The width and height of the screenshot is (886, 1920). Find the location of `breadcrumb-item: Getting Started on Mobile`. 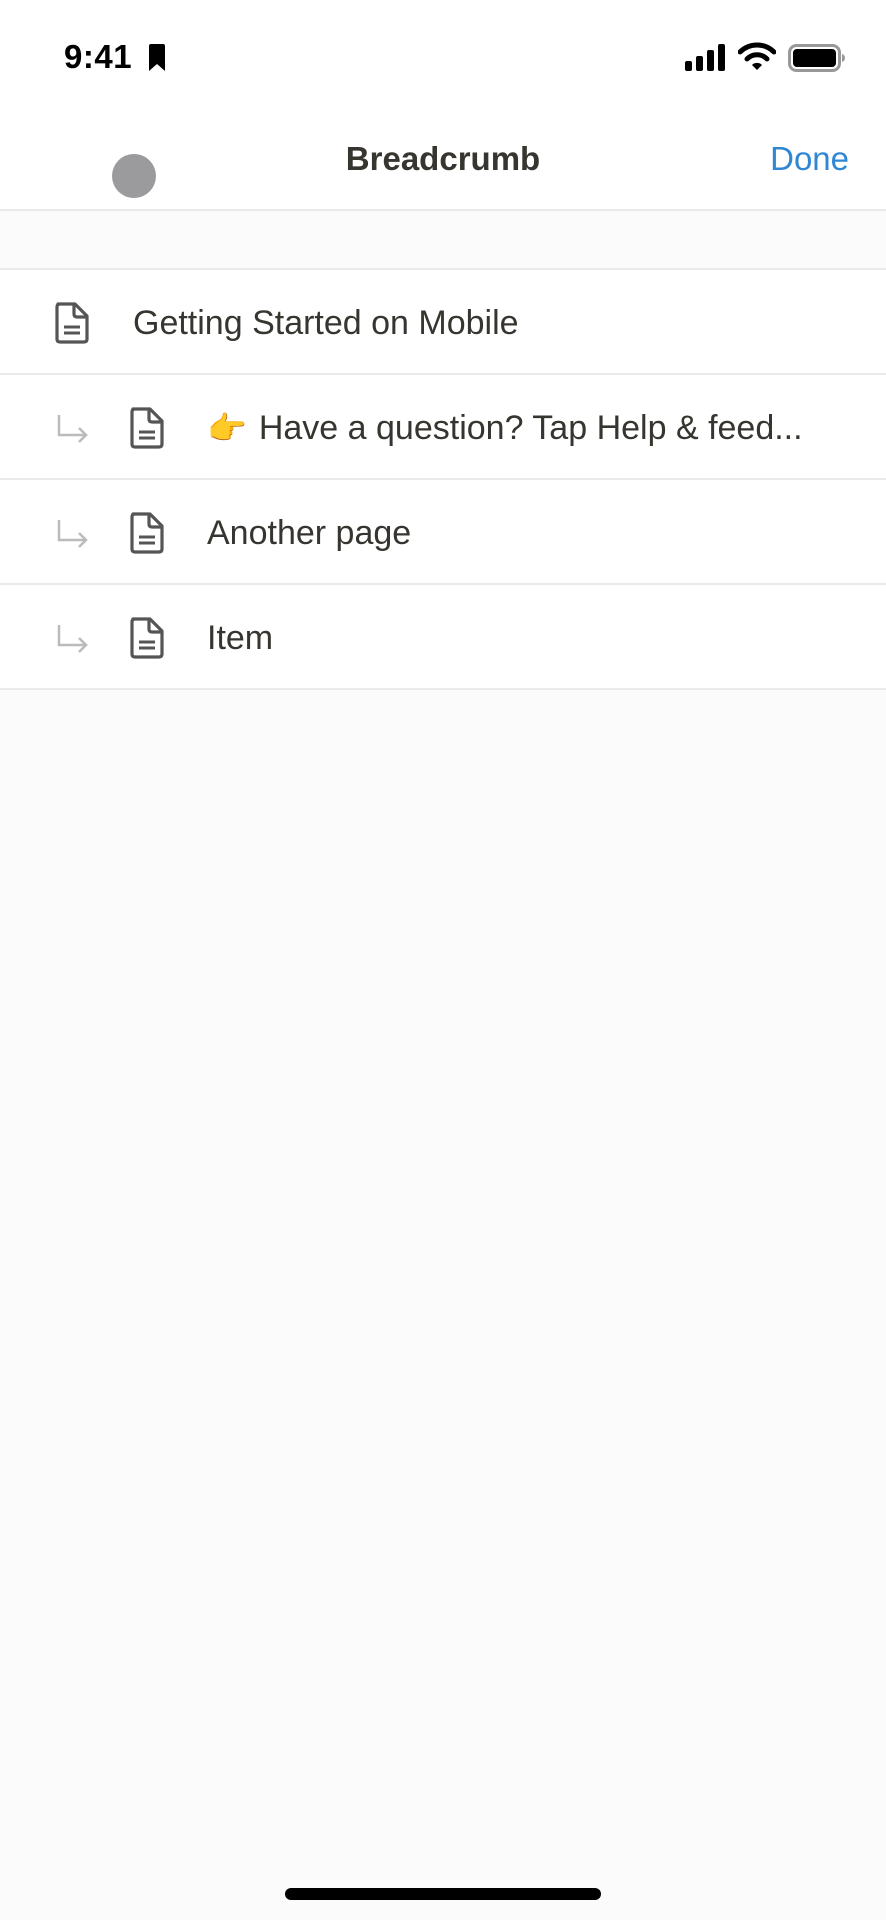

breadcrumb-item: Getting Started on Mobile is located at coordinates (443, 320).